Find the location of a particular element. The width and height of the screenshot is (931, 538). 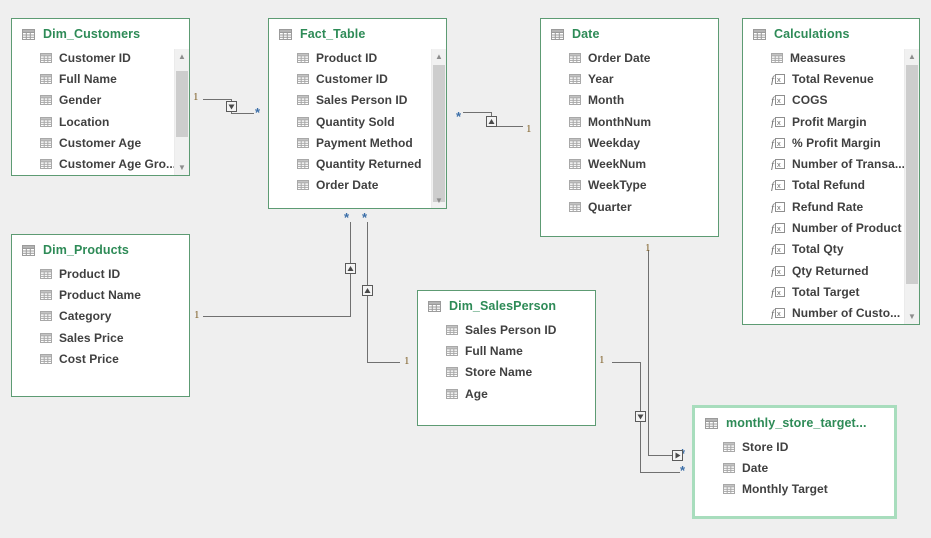

field-row: Quarter is located at coordinates (629, 206).